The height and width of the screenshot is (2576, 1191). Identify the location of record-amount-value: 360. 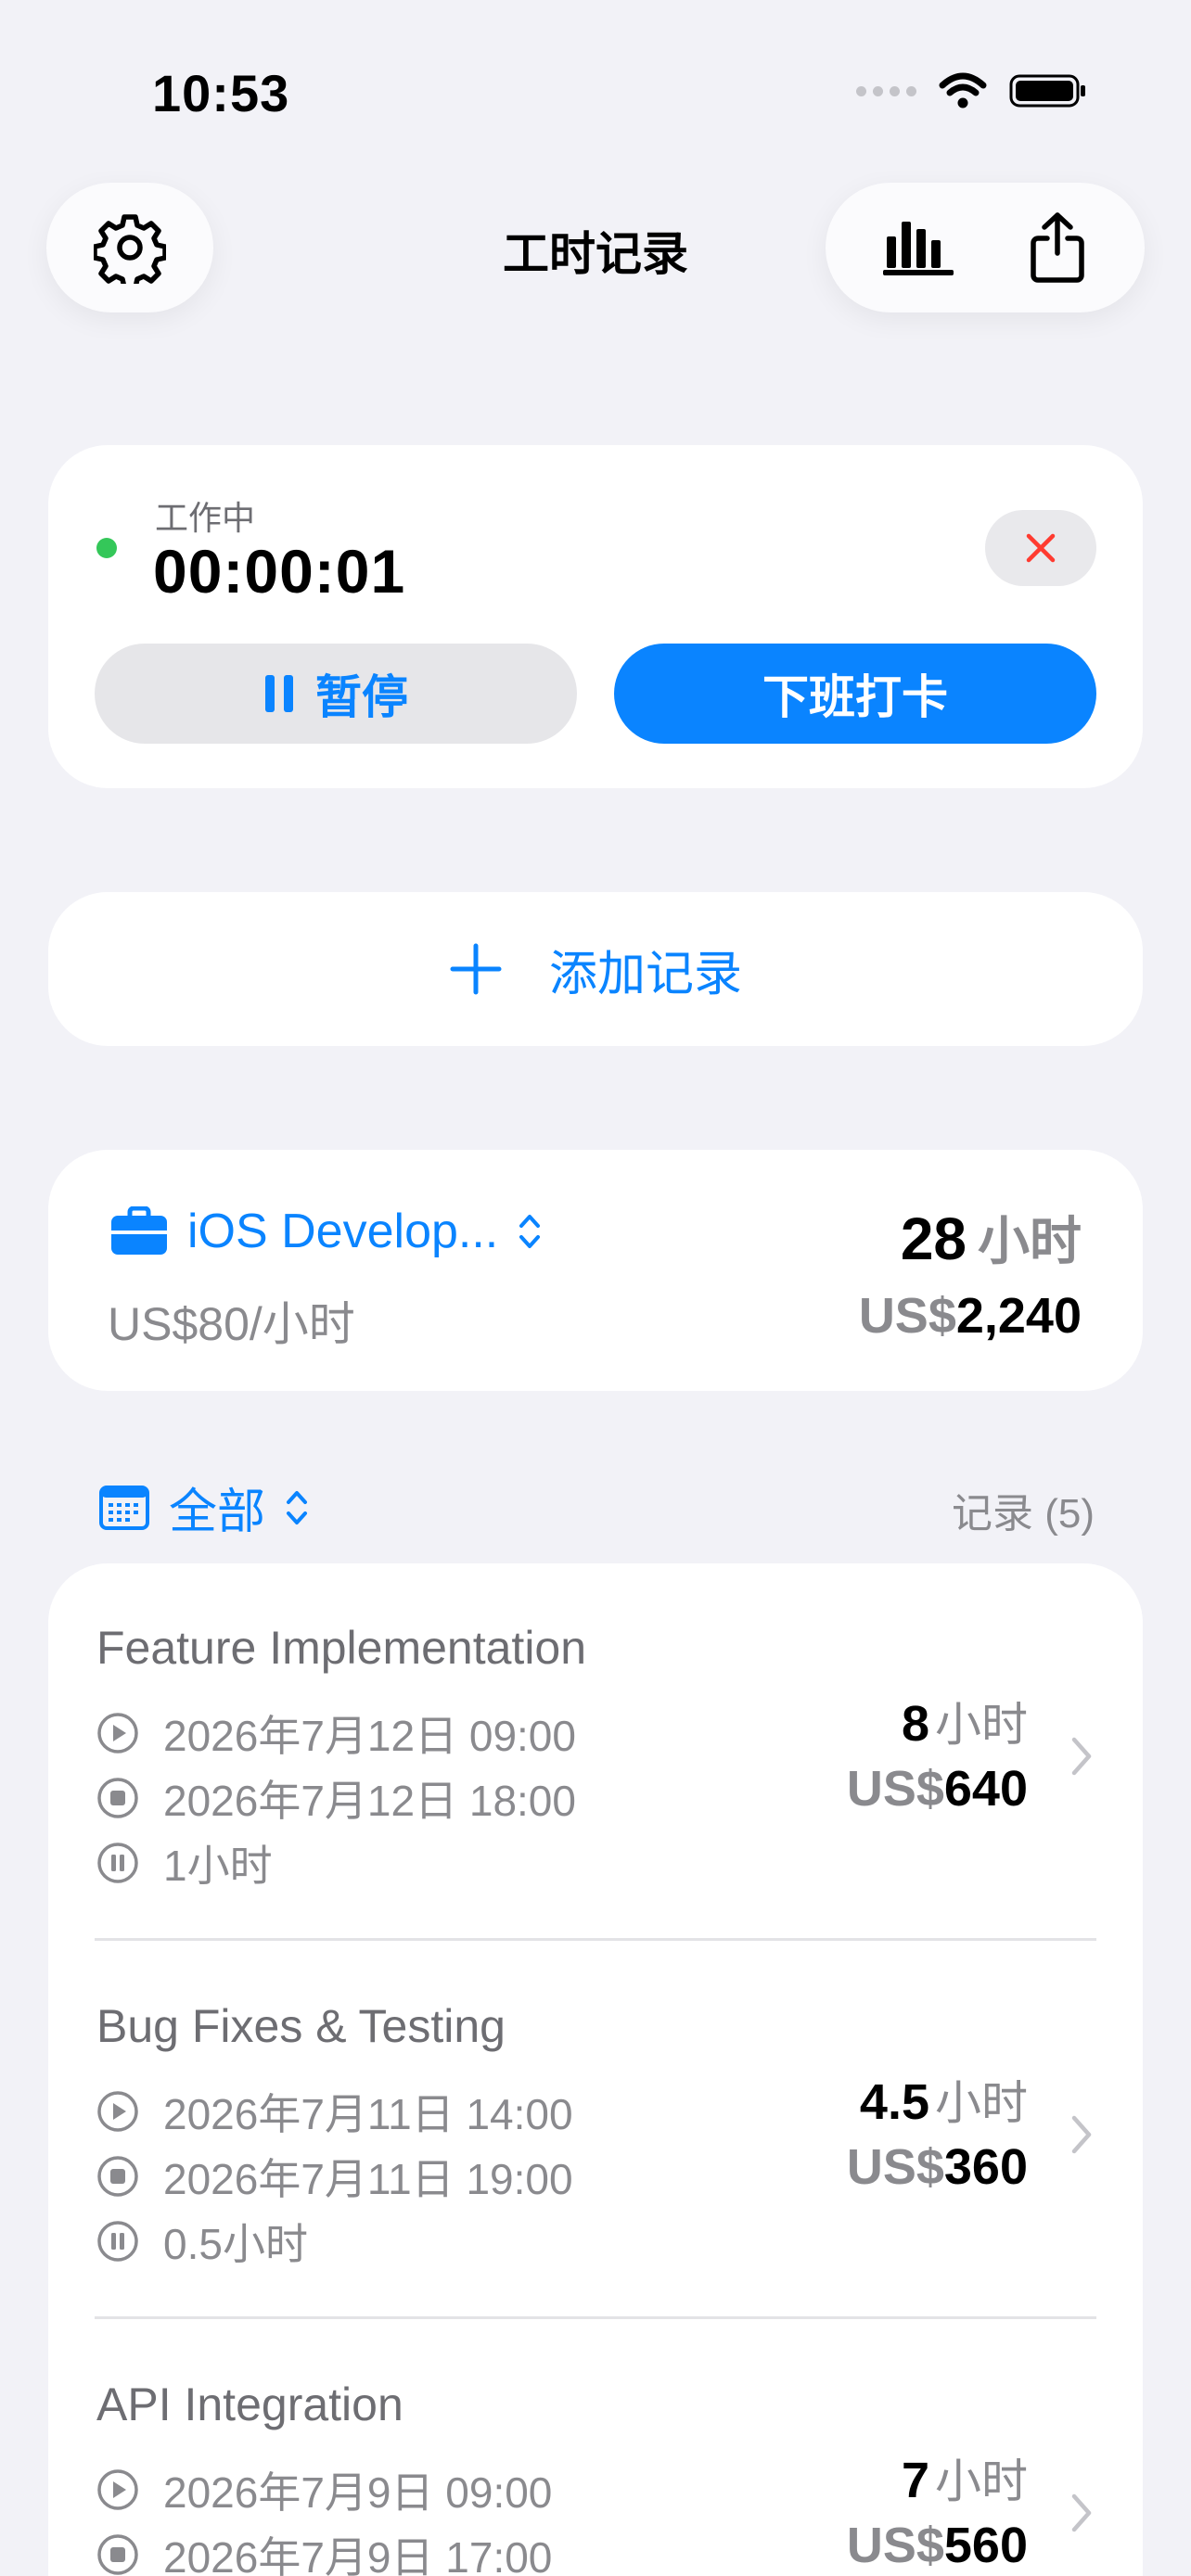
(985, 2167).